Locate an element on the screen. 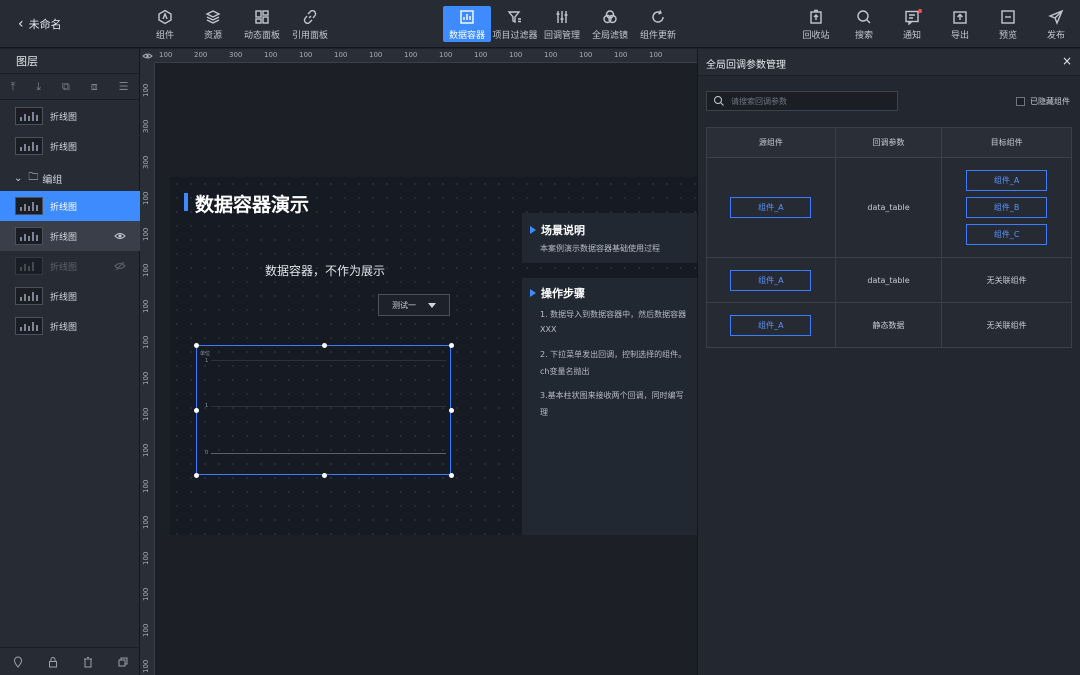 The height and width of the screenshot is (675, 1080). tool-data-container: 数据容器 is located at coordinates (467, 24).